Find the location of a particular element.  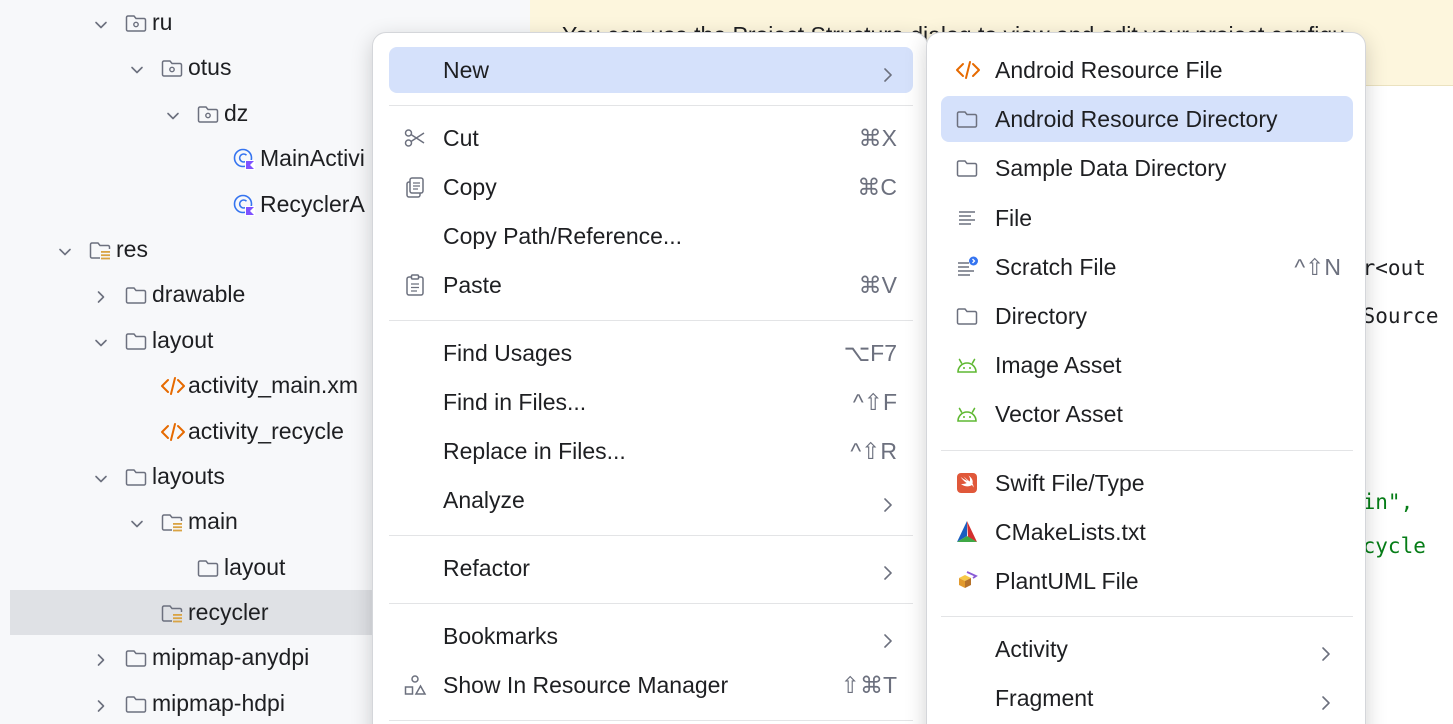

copy-icon is located at coordinates (415, 187).